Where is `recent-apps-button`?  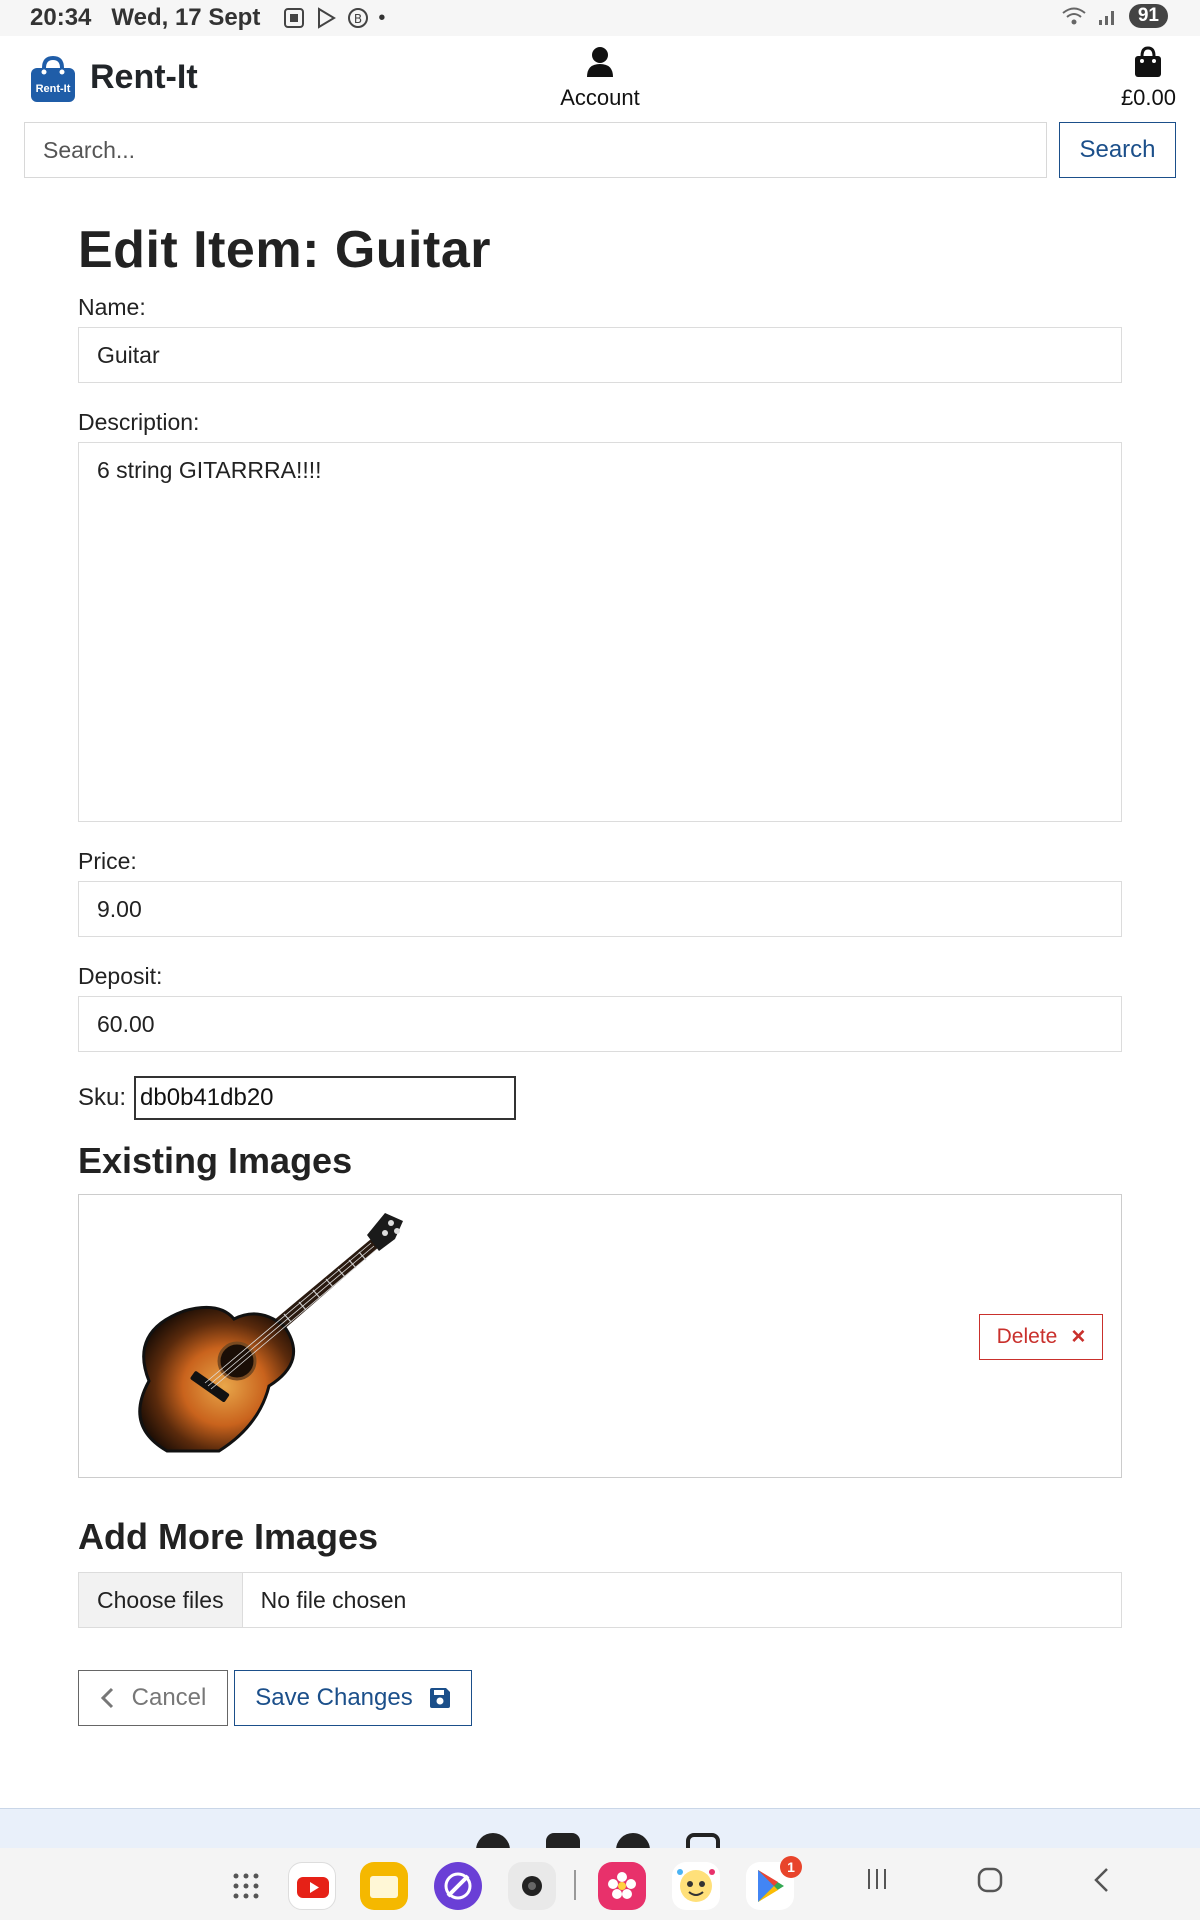 recent-apps-button is located at coordinates (877, 1883).